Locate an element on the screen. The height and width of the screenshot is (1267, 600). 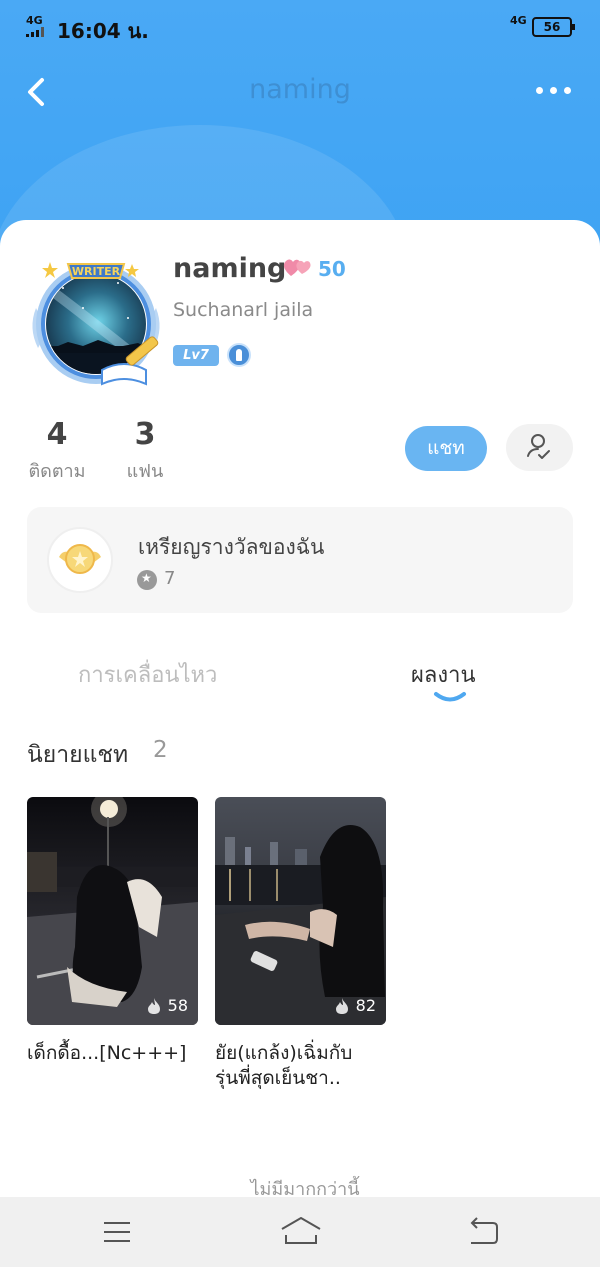
fans-label: แฟน is located at coordinates (145, 471).